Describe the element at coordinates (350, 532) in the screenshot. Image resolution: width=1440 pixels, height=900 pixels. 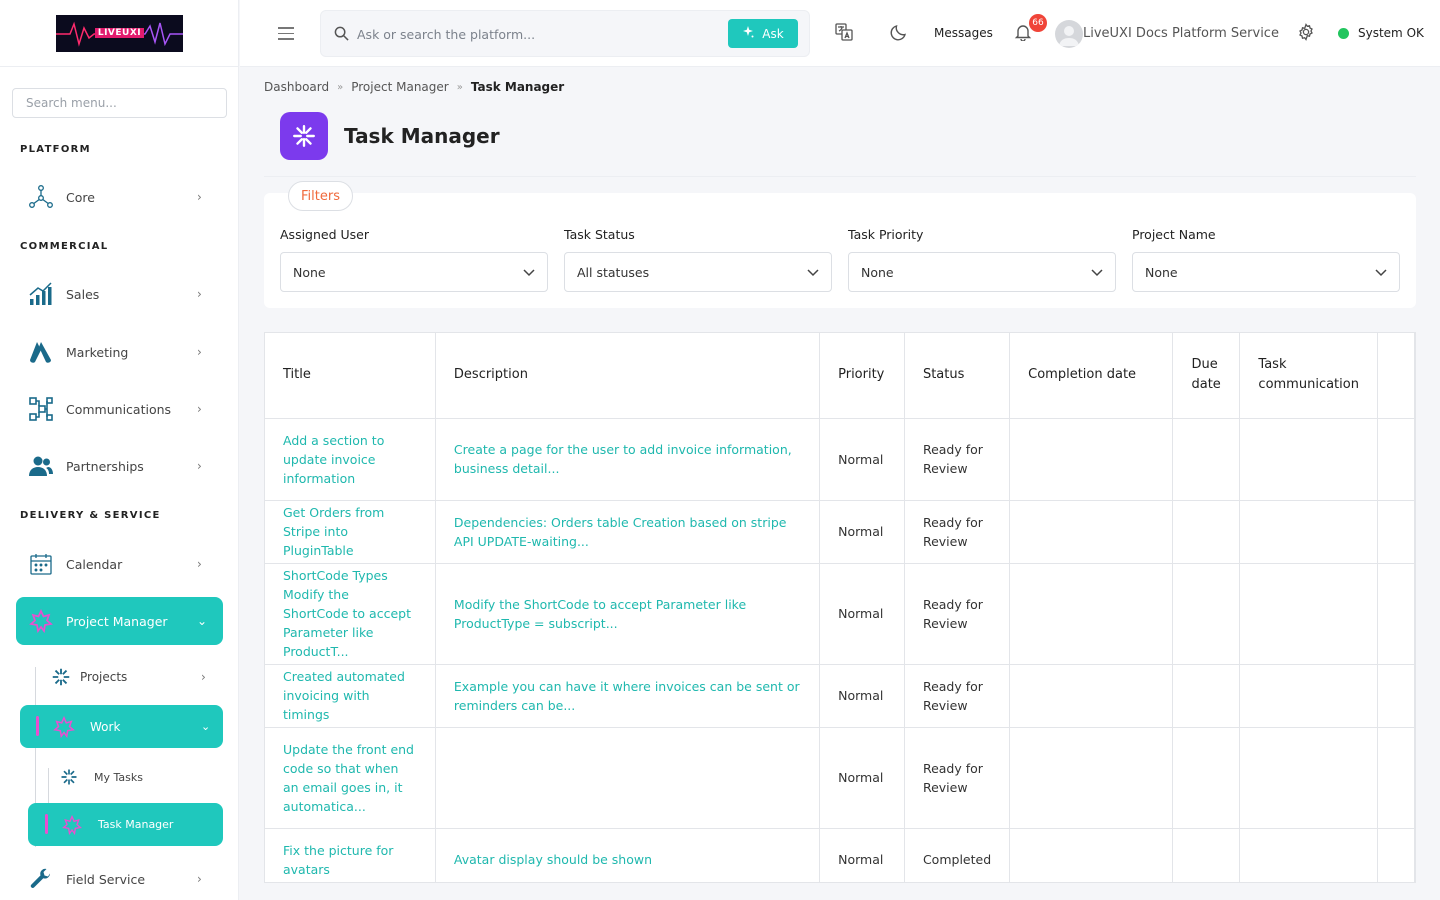
I see `task-title: Get Orders from Stripe into PluginTable` at that location.